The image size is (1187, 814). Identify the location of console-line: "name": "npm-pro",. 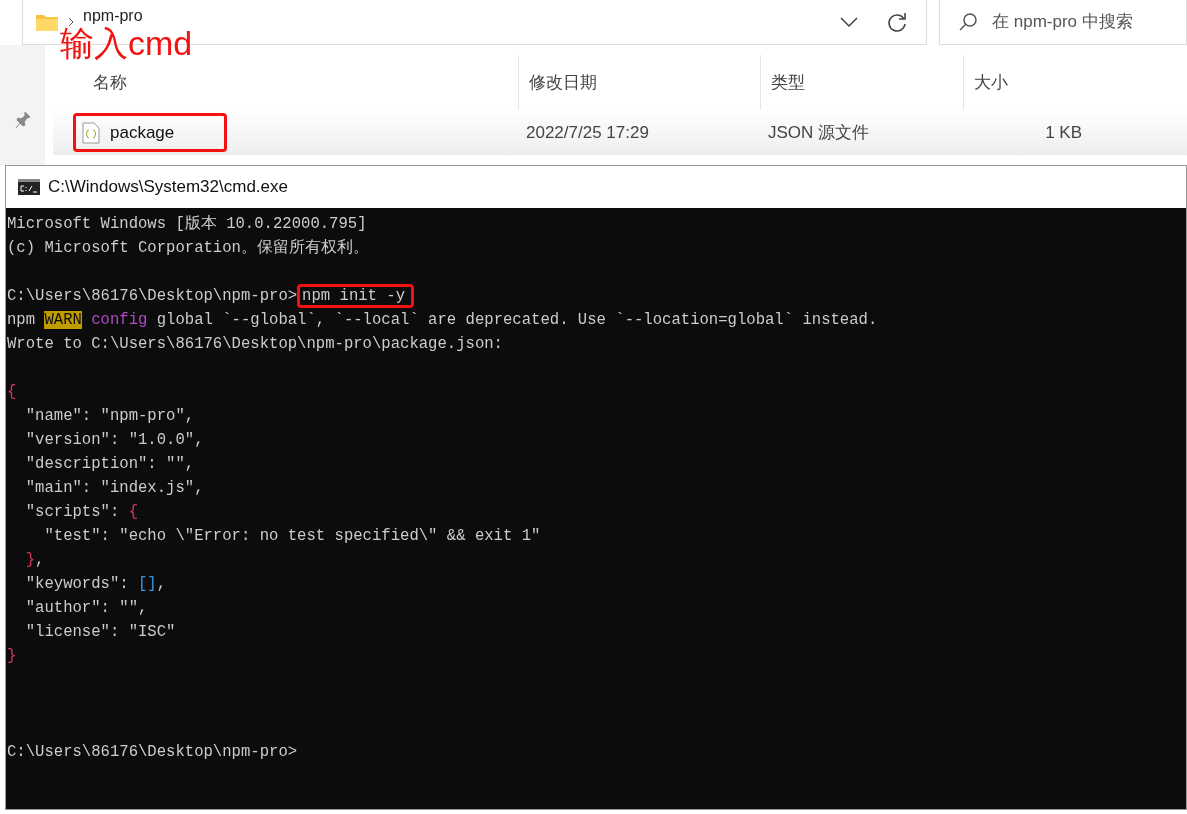
(110, 416).